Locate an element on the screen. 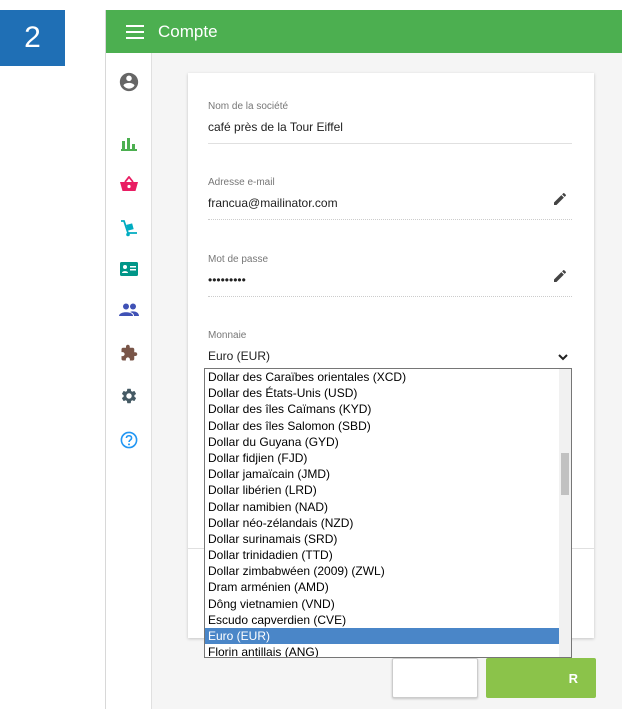 The width and height of the screenshot is (622, 709). bar-chart-icon is located at coordinates (129, 144).